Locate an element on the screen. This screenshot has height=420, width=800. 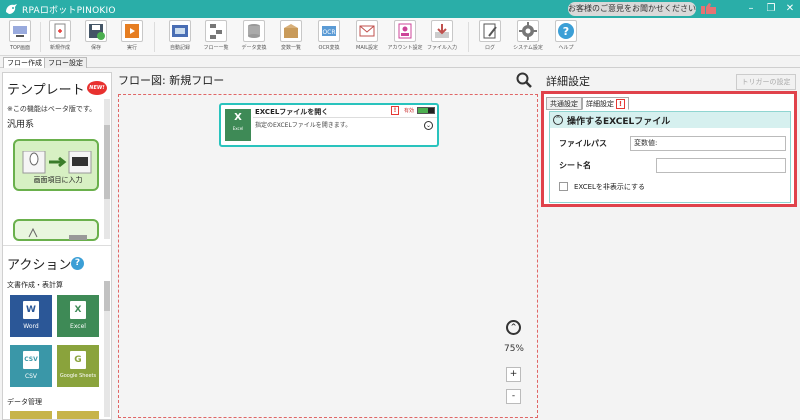
log-document-icon is located at coordinates (490, 31).